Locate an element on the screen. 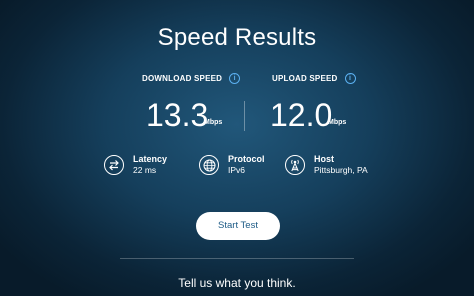 This screenshot has height=296, width=474. download-info-icon: i is located at coordinates (235, 78).